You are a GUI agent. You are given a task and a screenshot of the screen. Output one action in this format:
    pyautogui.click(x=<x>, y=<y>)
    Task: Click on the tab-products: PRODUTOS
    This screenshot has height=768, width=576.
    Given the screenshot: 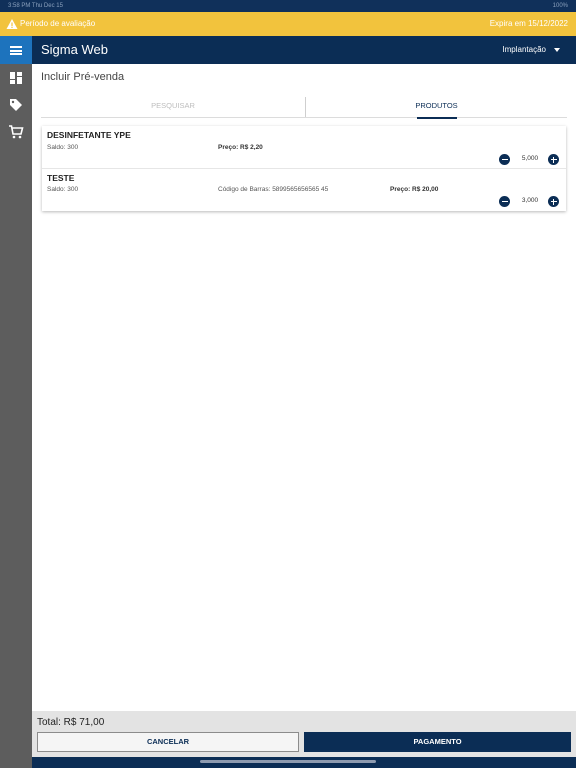 What is the action you would take?
    pyautogui.click(x=436, y=107)
    